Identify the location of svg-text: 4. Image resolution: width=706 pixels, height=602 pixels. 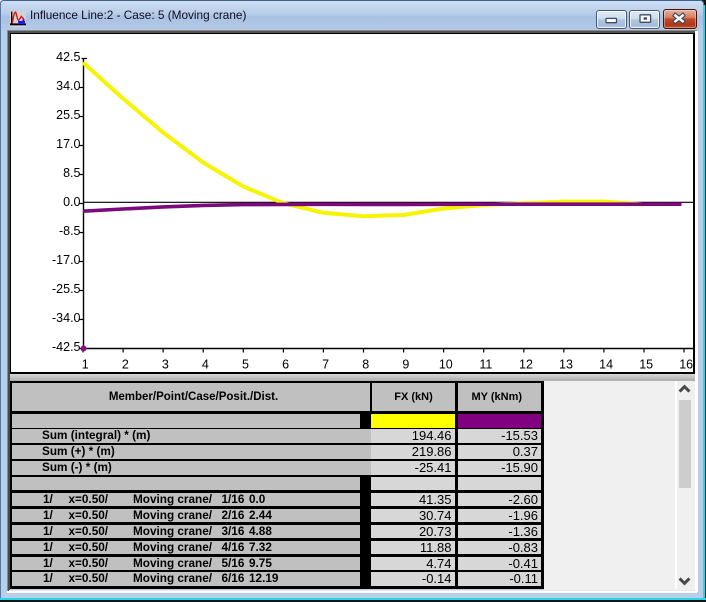
(205, 364).